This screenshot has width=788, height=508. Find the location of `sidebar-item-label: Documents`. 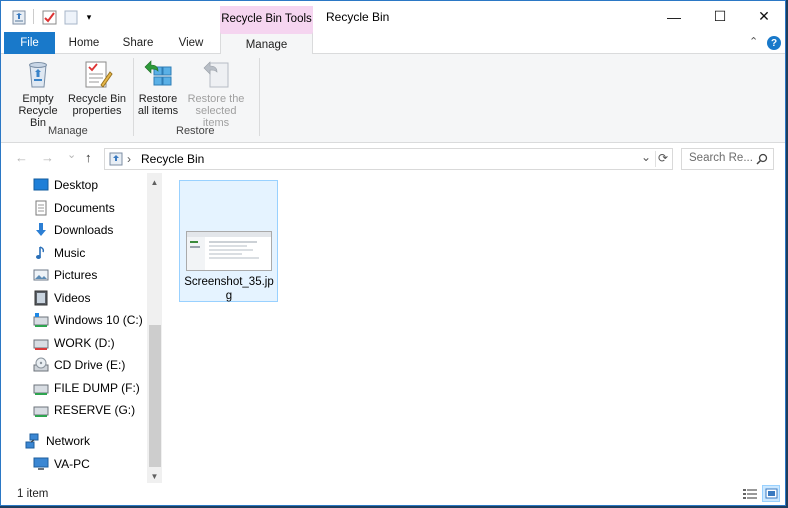

sidebar-item-label: Documents is located at coordinates (84, 208).